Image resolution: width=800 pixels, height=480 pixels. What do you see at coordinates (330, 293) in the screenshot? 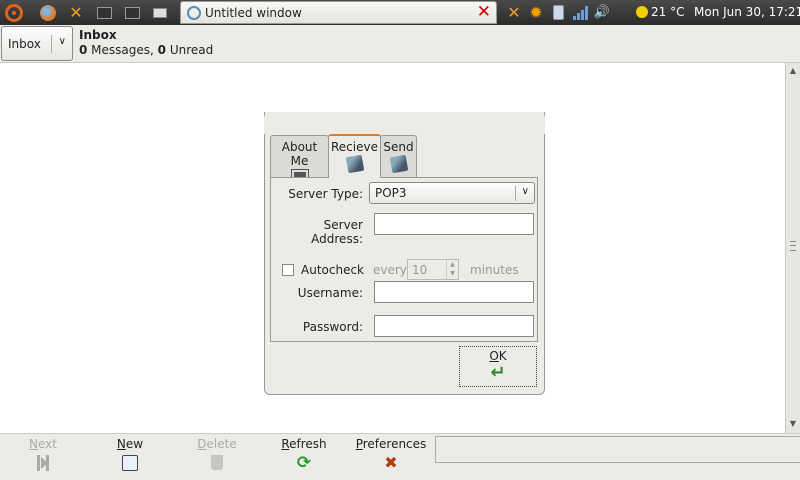
I see `username-label: Username:` at bounding box center [330, 293].